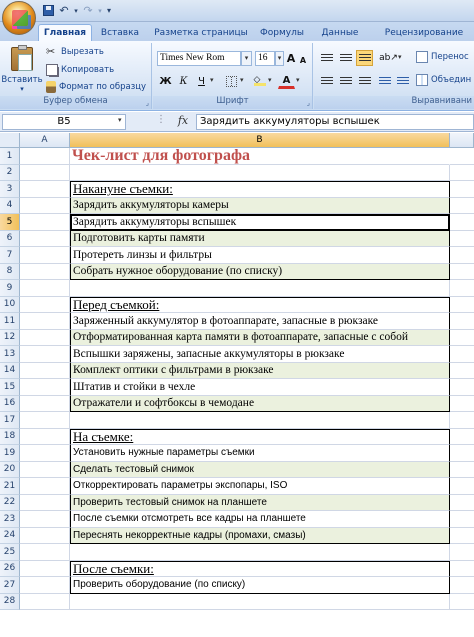 This screenshot has width=474, height=637. Describe the element at coordinates (10, 469) in the screenshot. I see `row-header: 20` at that location.